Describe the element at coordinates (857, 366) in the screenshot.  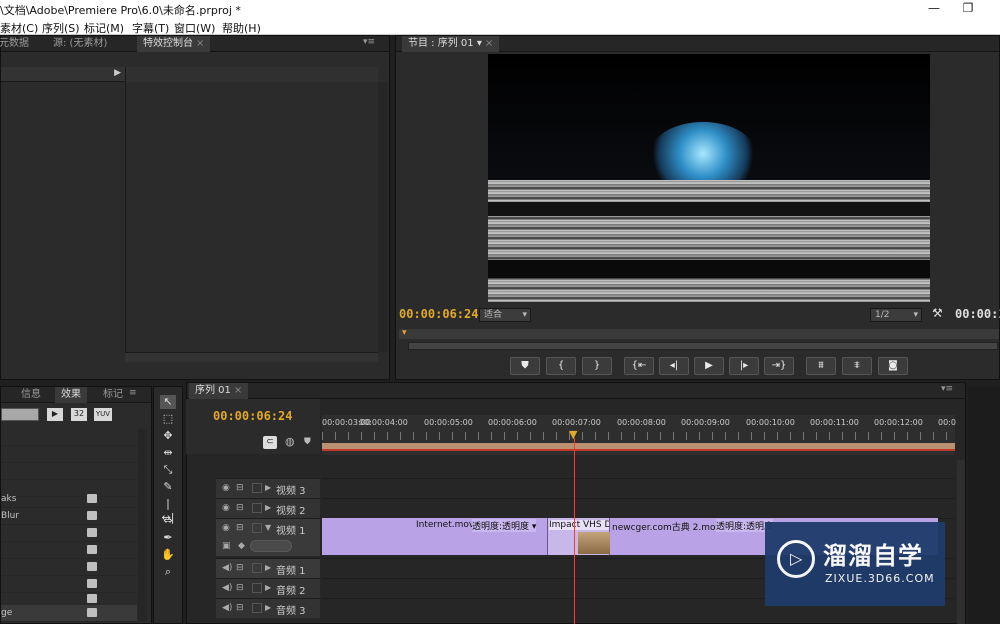
I see `extract-button: ⩨` at that location.